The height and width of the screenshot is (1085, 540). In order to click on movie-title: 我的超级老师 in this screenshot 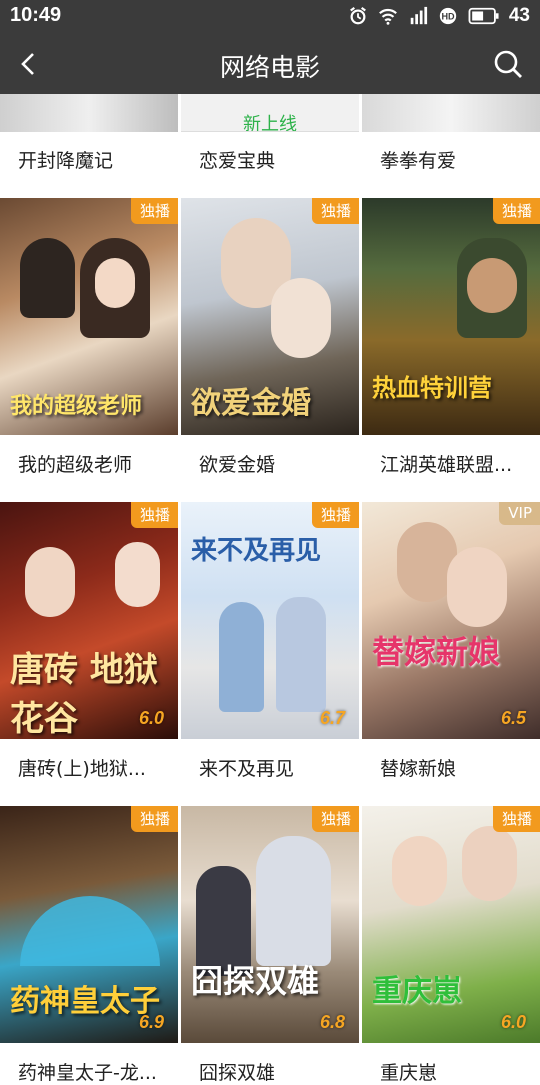, I will do `click(75, 465)`.